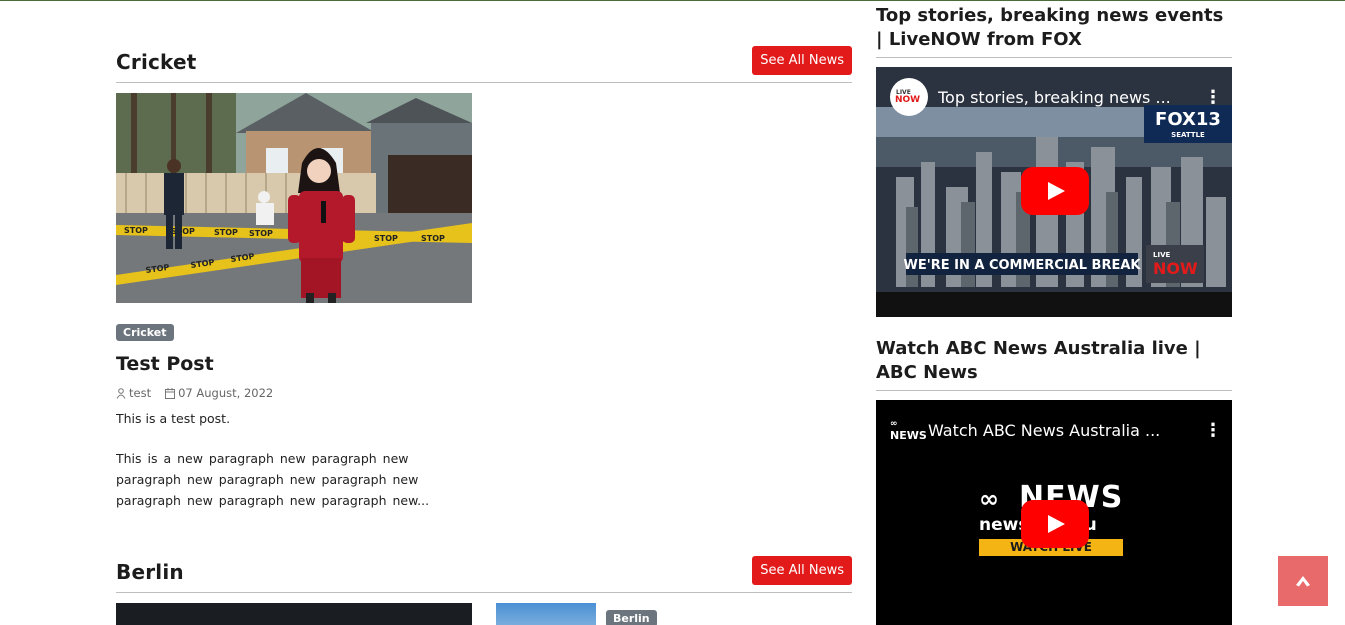 The width and height of the screenshot is (1345, 625). I want to click on post-author: test, so click(133, 393).